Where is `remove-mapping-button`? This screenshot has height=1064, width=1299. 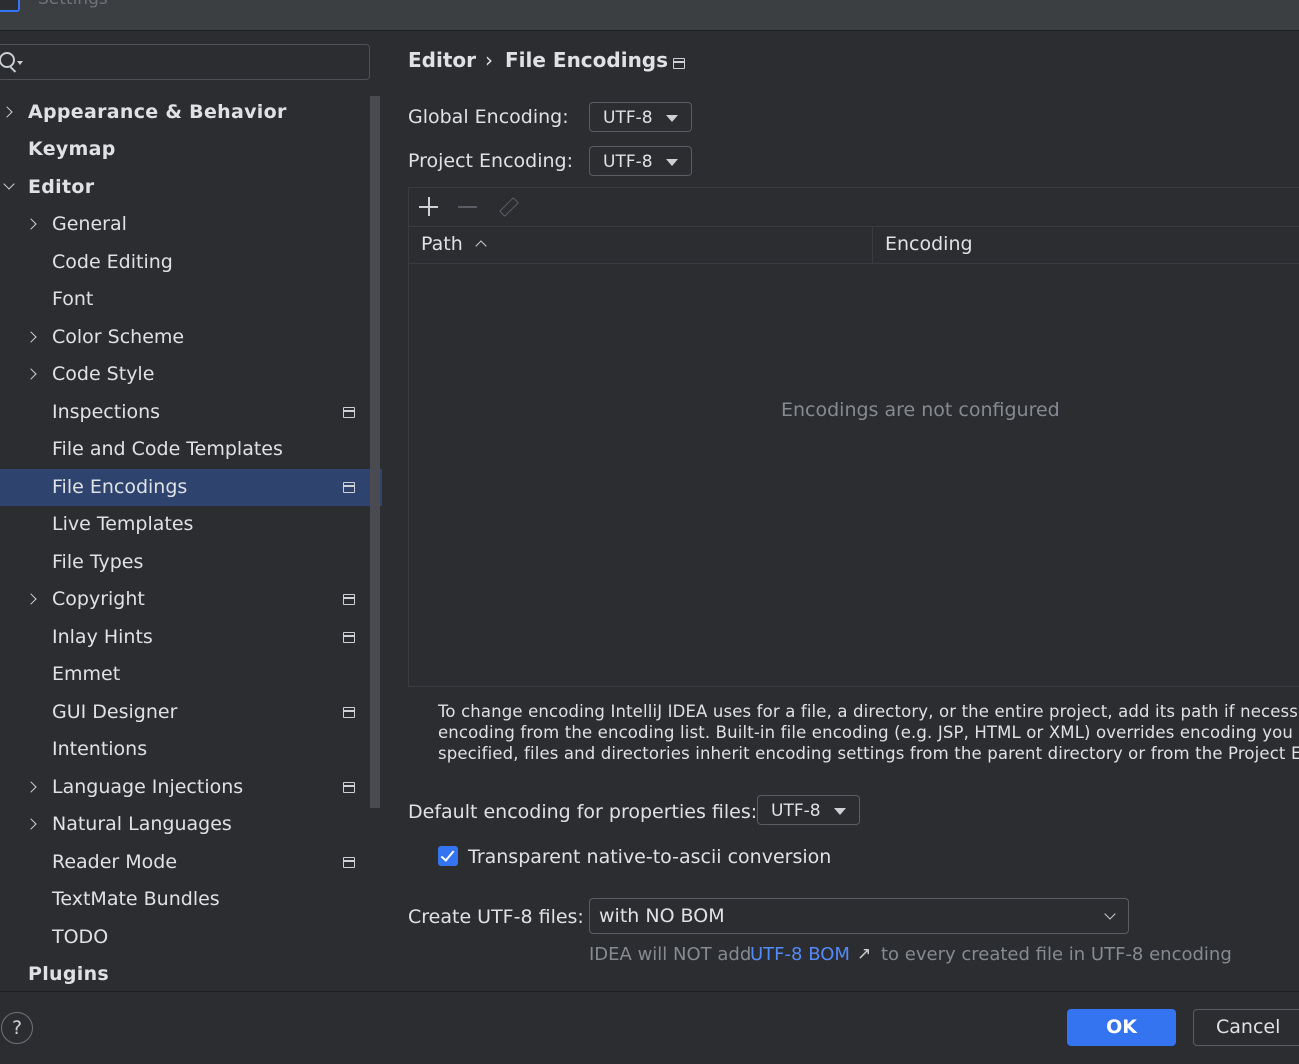 remove-mapping-button is located at coordinates (468, 207).